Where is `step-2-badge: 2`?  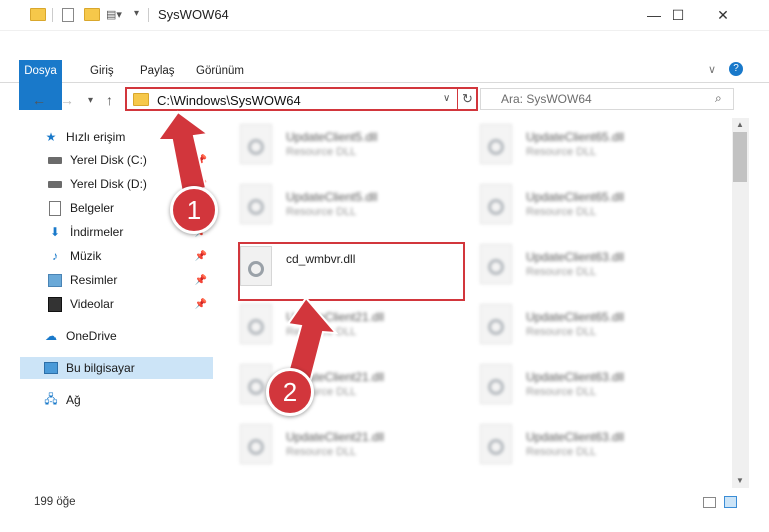 step-2-badge: 2 is located at coordinates (290, 392).